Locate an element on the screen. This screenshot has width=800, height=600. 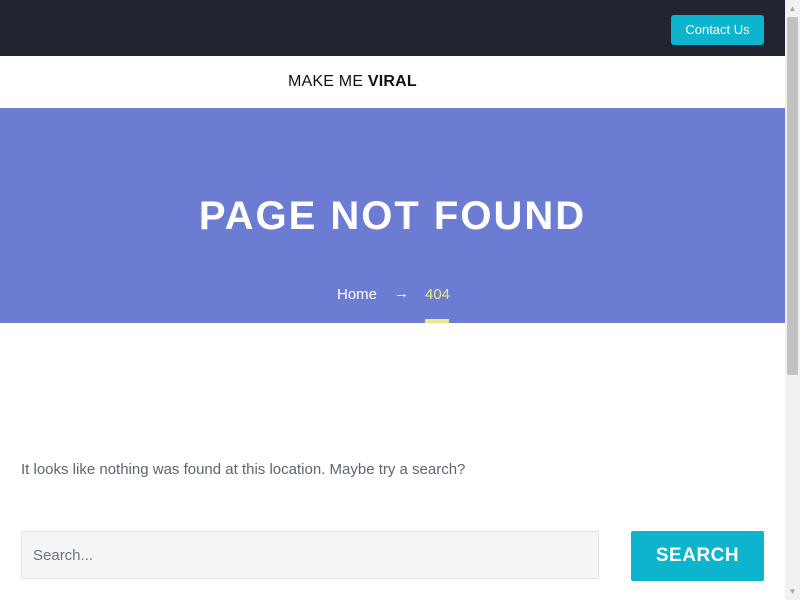
breadcrumb-current-underline is located at coordinates (437, 321).